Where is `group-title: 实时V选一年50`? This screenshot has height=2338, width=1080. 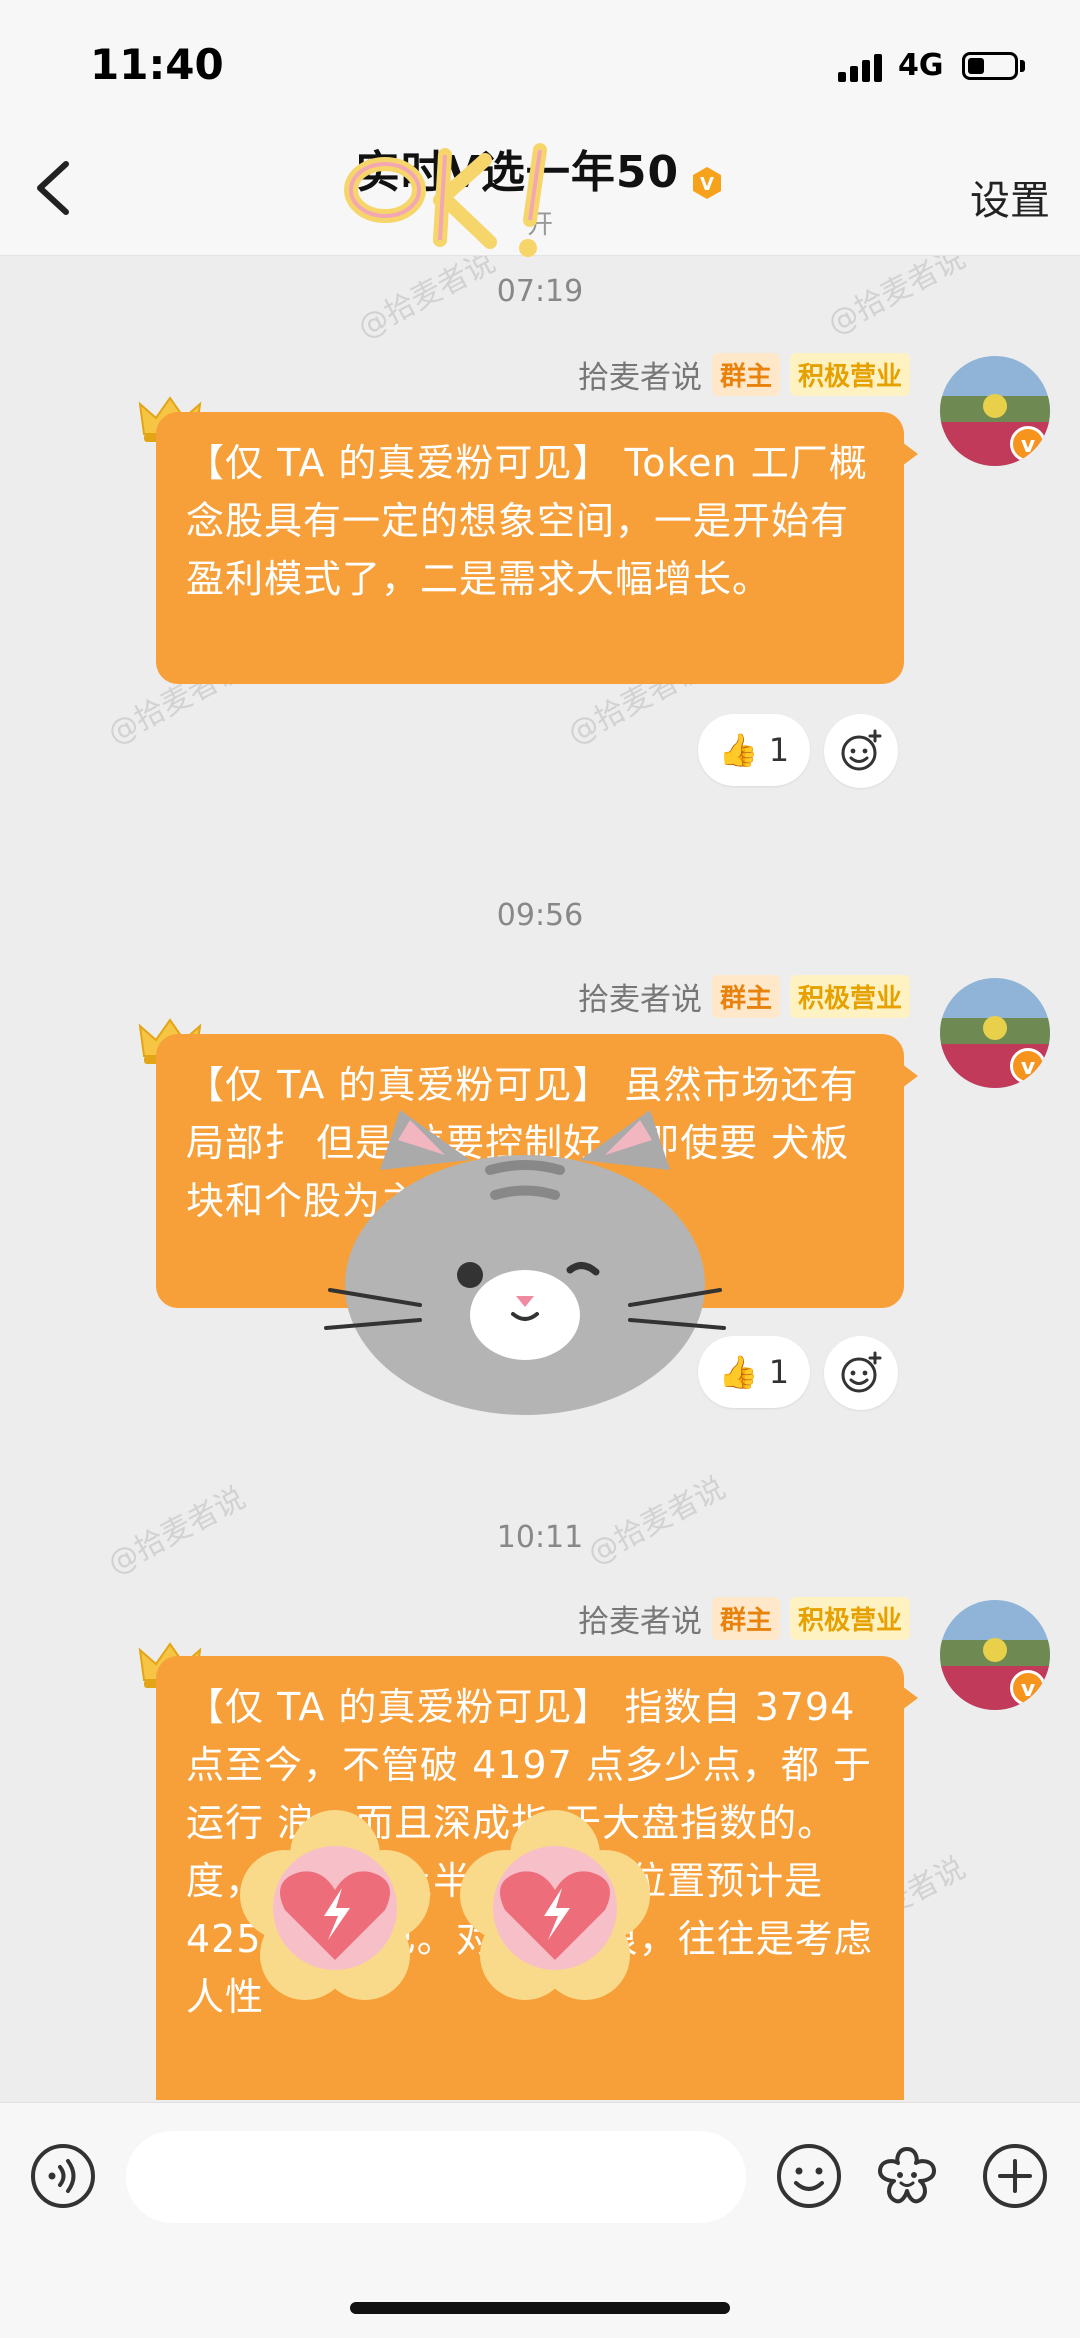 group-title: 实时V选一年50 is located at coordinates (517, 172).